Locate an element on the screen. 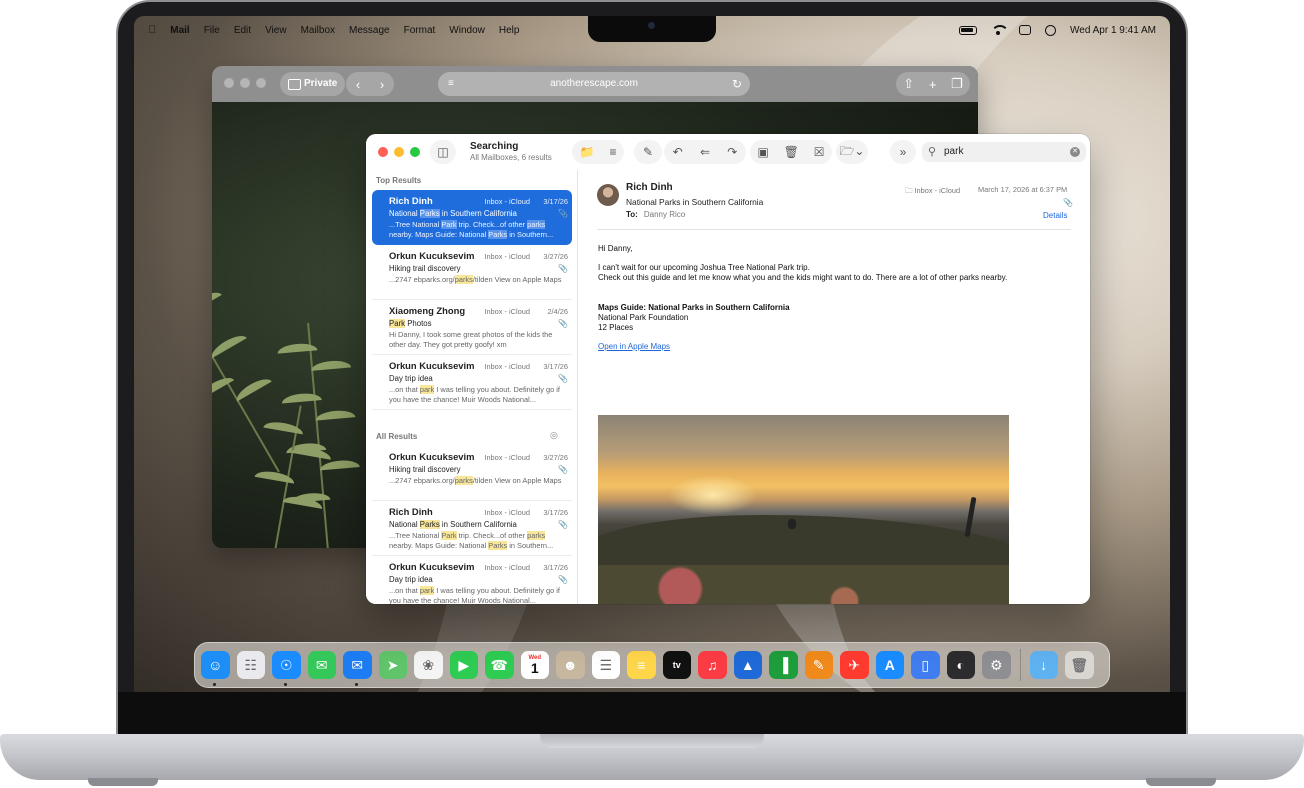 The height and width of the screenshot is (788, 1304). new-tab-icon: + is located at coordinates (933, 84).